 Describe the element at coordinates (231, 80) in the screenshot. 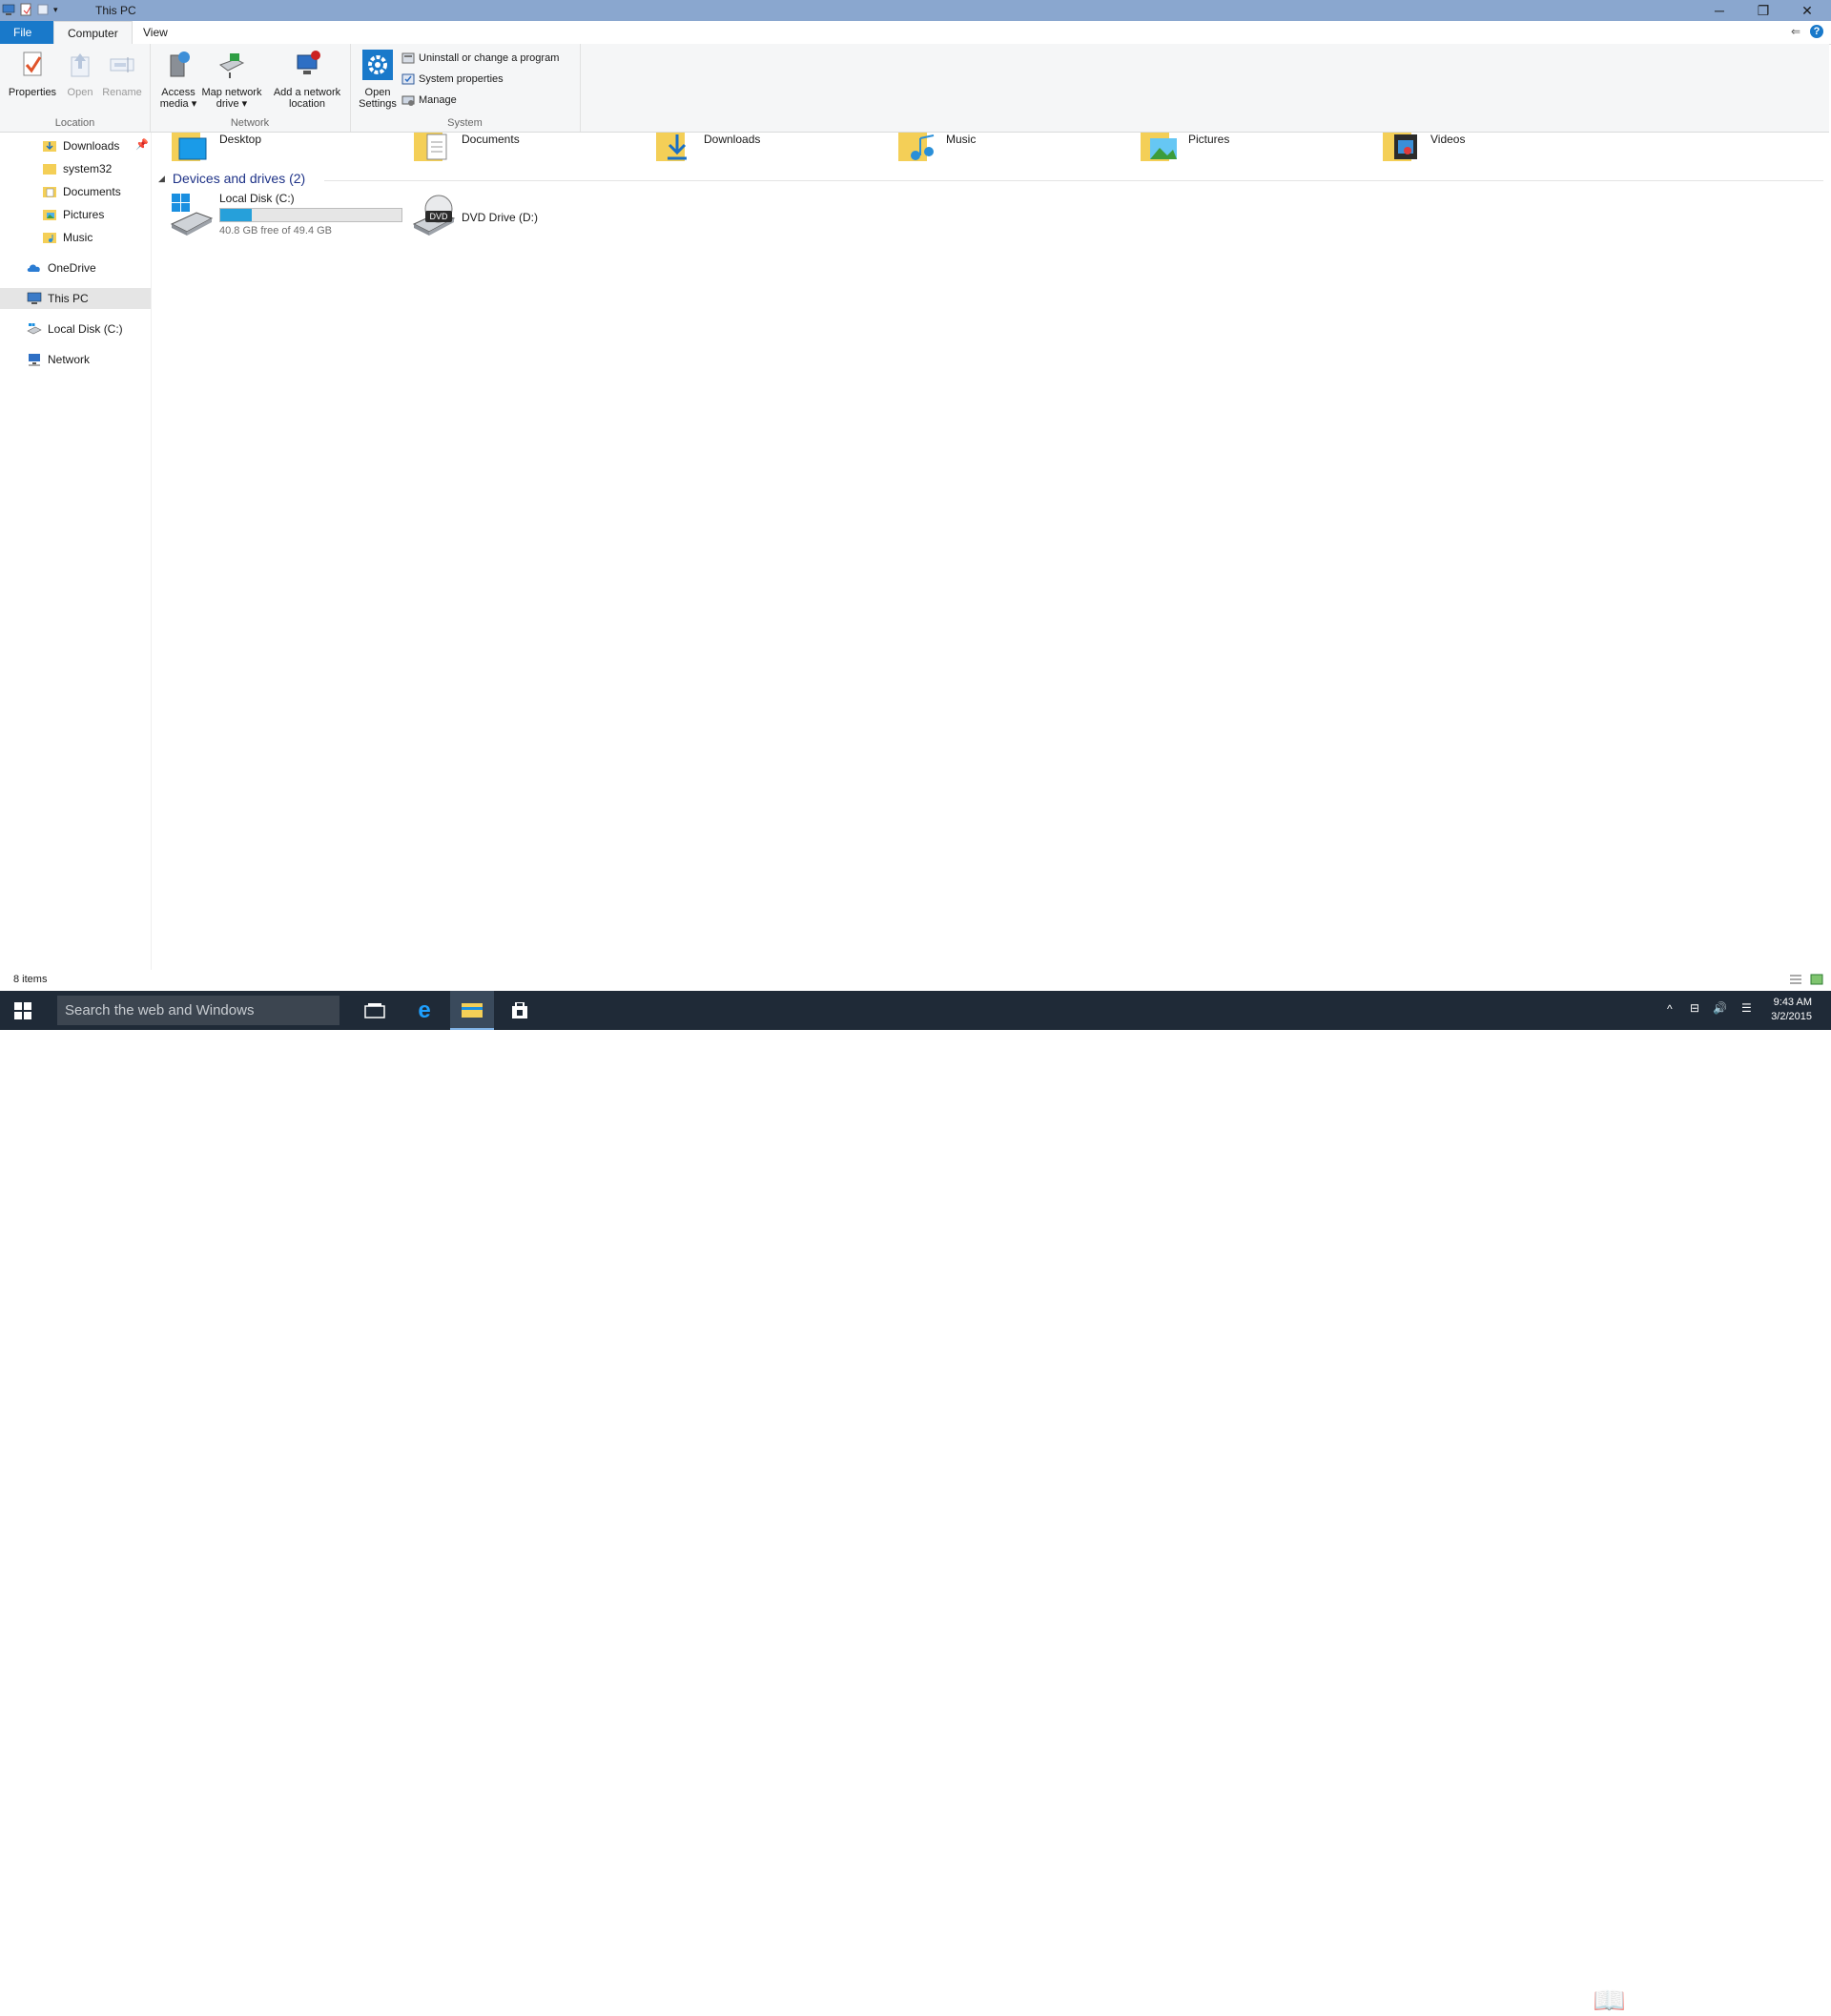

I see `map-network-drive-button: Map network drive ▾` at that location.